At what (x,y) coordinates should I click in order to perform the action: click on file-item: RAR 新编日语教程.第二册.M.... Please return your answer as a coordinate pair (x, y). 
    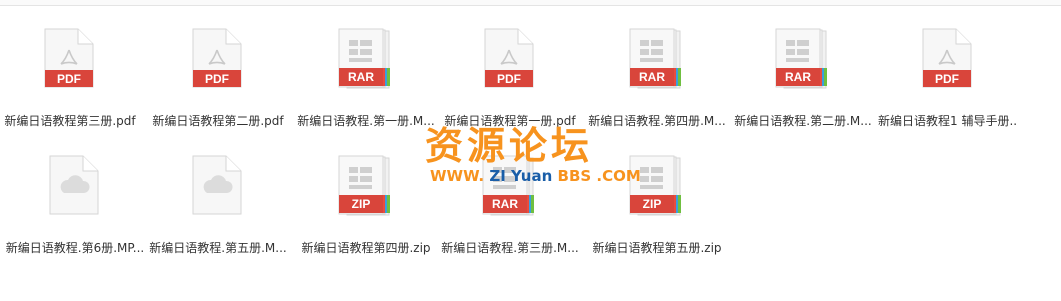
    Looking at the image, I should click on (803, 88).